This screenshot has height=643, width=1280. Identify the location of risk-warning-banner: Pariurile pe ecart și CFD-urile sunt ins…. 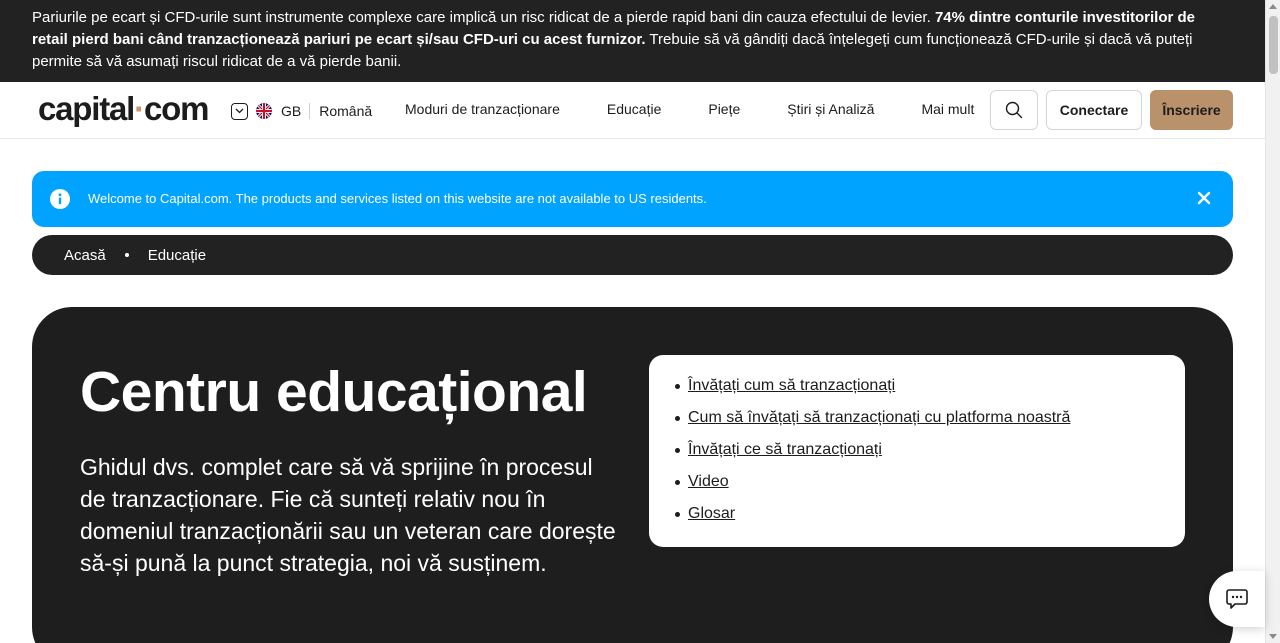
(632, 41).